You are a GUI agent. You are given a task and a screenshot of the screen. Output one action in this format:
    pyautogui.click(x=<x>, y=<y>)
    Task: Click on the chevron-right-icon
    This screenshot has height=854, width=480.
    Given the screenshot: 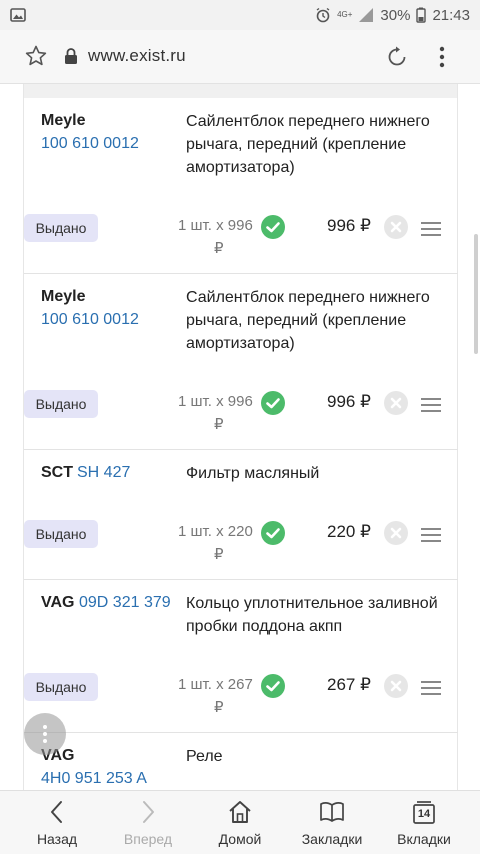 What is the action you would take?
    pyautogui.click(x=148, y=812)
    